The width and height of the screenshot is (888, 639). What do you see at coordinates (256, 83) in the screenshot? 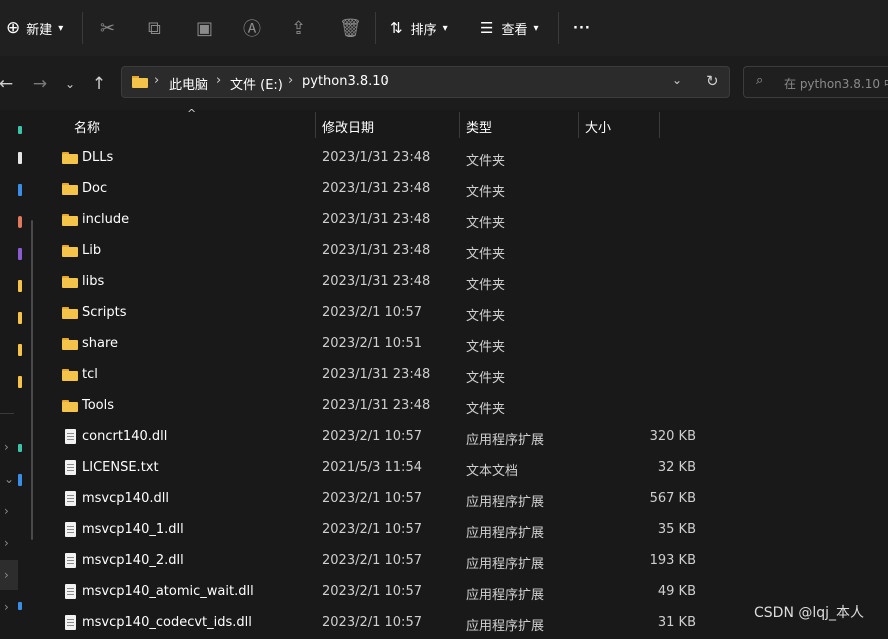
I see `breadcrumb-drive-e: 文件 (E:)` at bounding box center [256, 83].